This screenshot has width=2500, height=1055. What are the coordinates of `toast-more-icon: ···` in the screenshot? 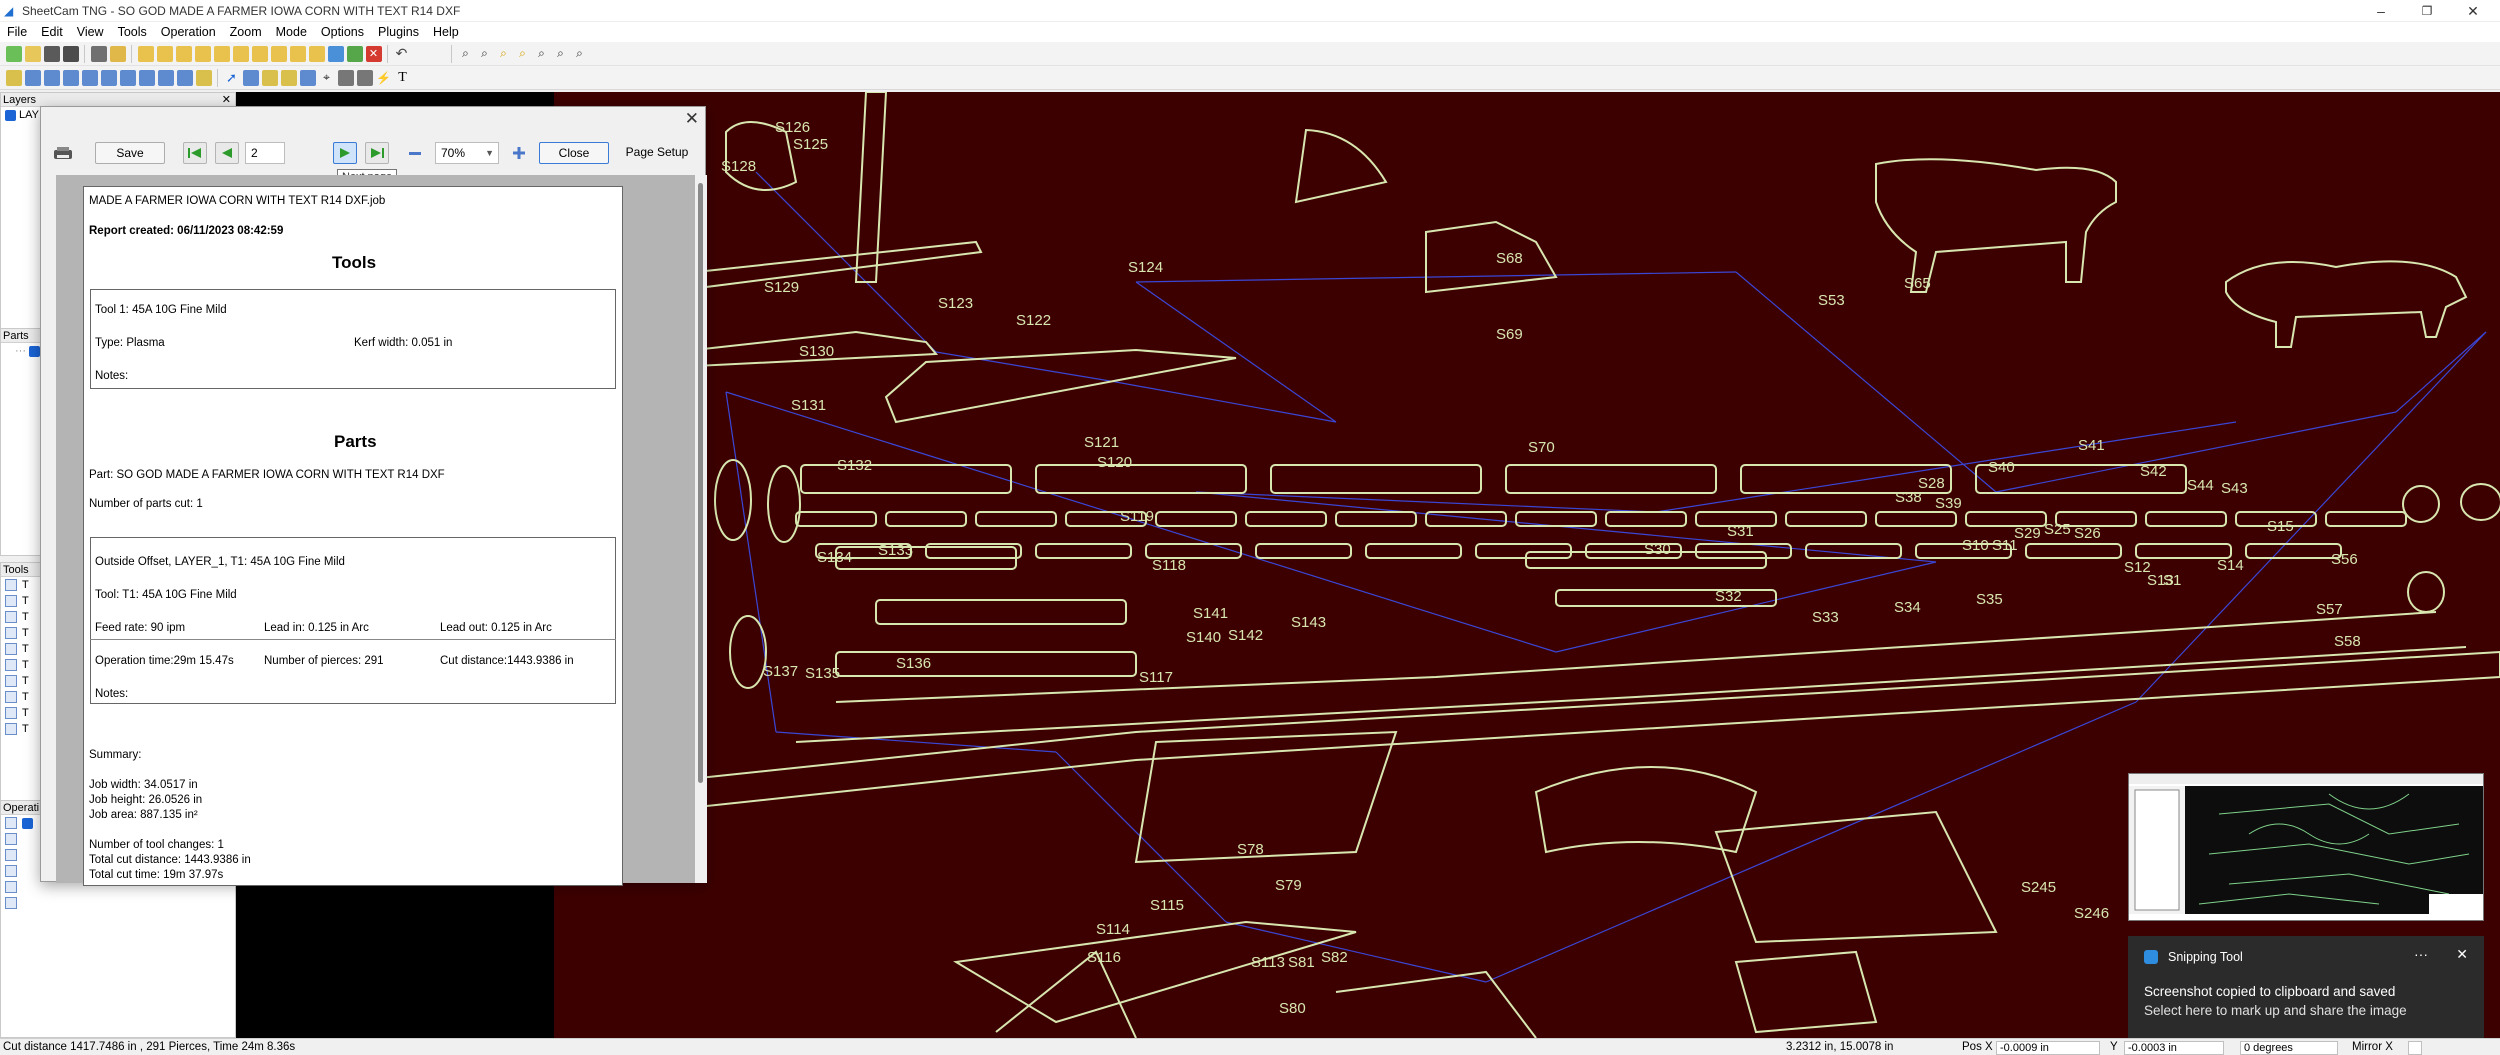 It's located at (2421, 954).